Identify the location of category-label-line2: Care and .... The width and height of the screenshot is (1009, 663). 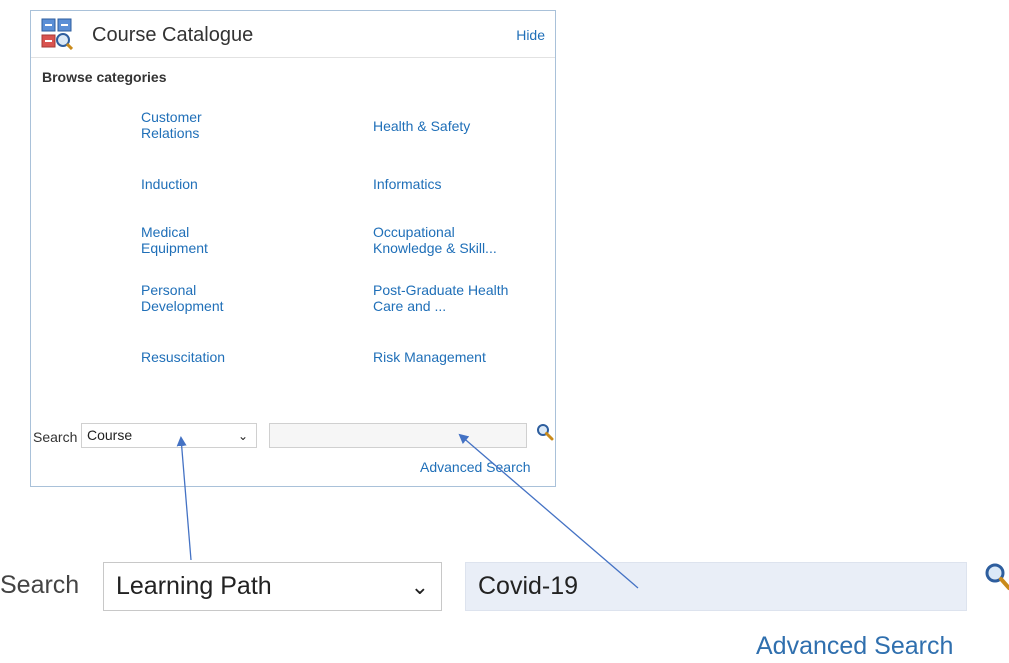
(410, 306).